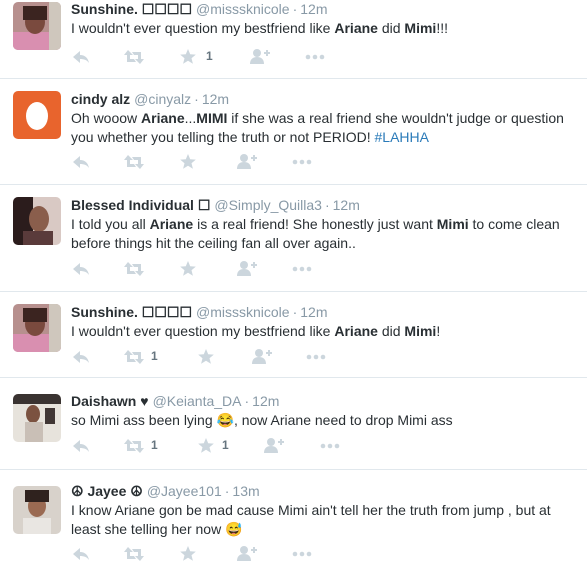 The height and width of the screenshot is (584, 587). Describe the element at coordinates (442, 28) in the screenshot. I see `text-segment: !!!` at that location.